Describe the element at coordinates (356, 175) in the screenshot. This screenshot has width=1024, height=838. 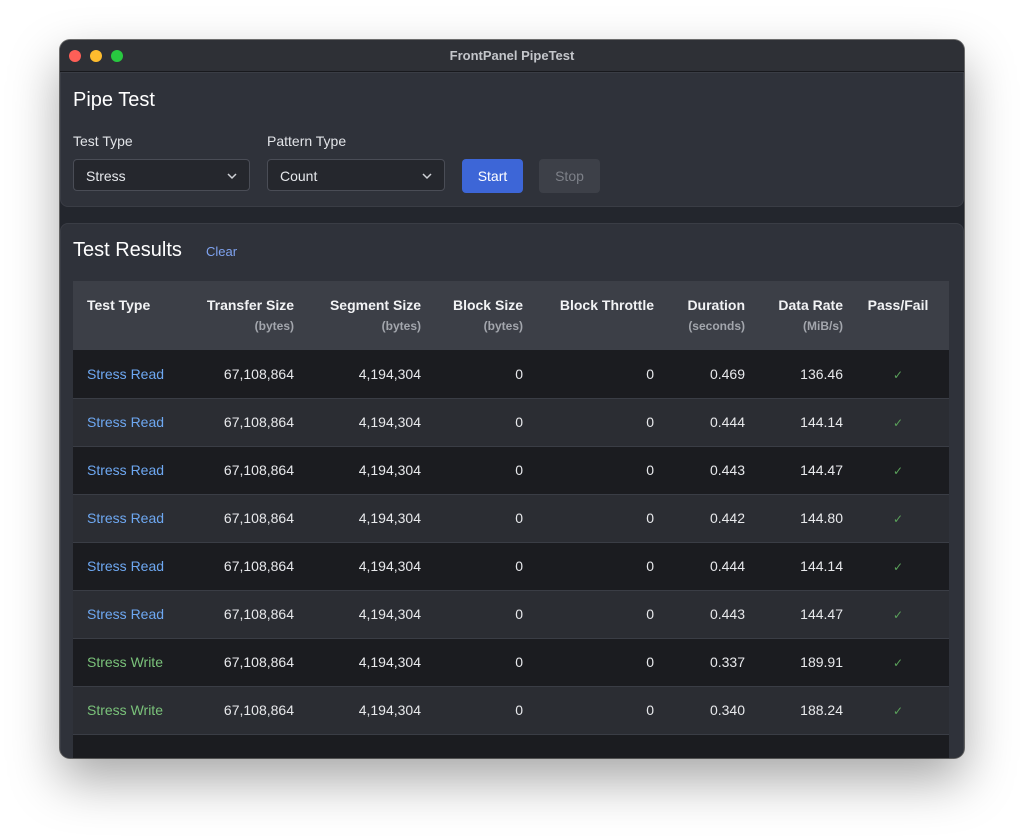
I see `pattern-type-select: Count` at that location.